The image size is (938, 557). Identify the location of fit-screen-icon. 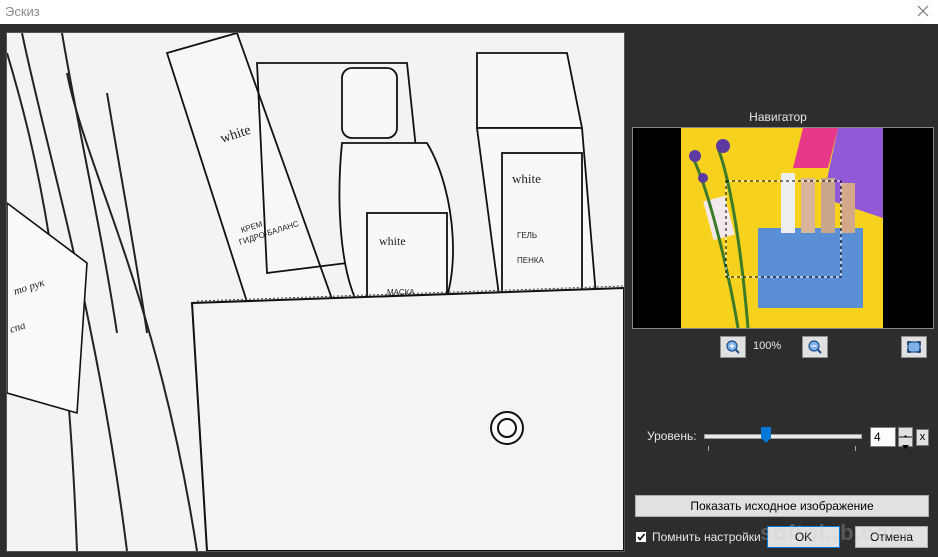
(914, 347).